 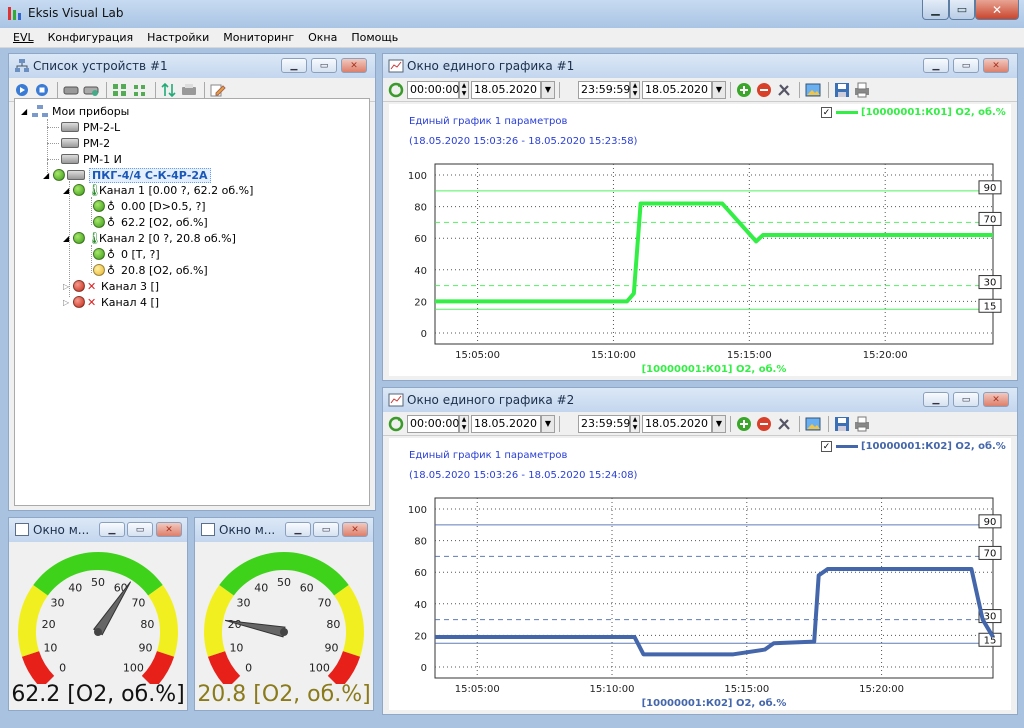 I want to click on expand-all-button, so click(x=120, y=90).